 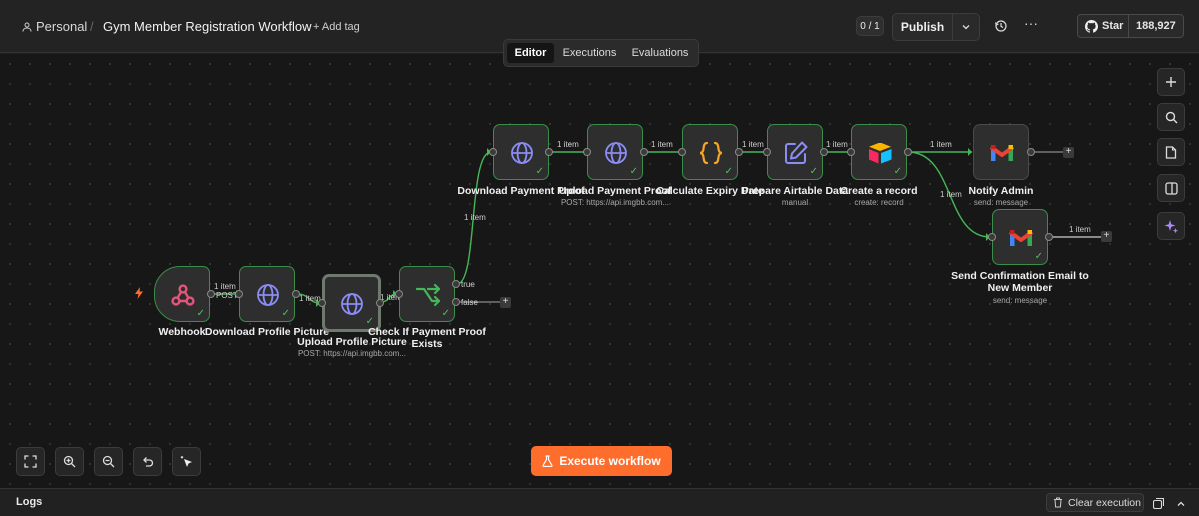 What do you see at coordinates (1171, 152) in the screenshot?
I see `sticky-note-button` at bounding box center [1171, 152].